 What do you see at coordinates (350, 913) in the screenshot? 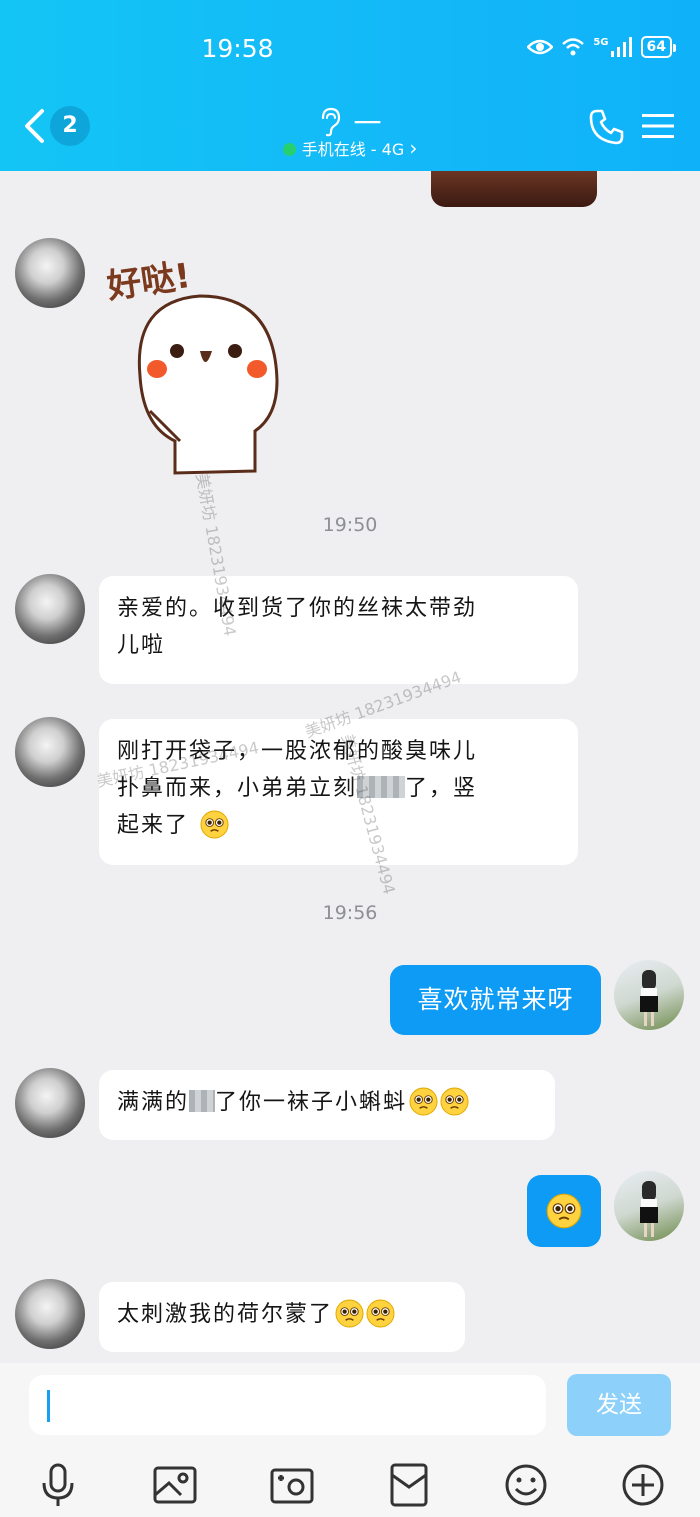
I see `timestamp: 19:56` at bounding box center [350, 913].